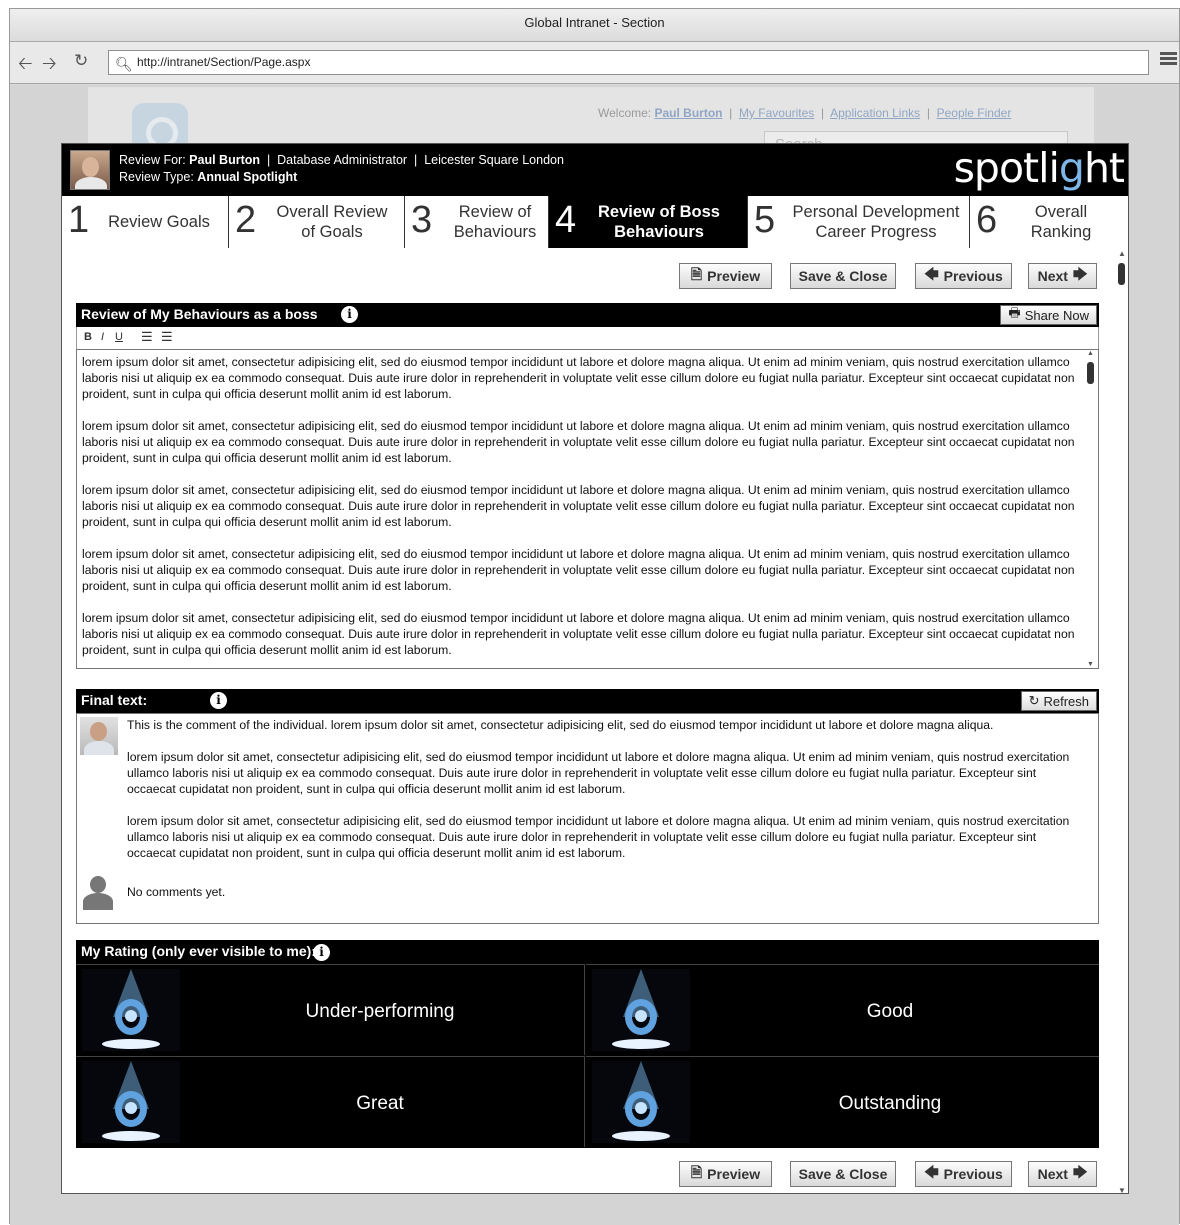 Image resolution: width=1180 pixels, height=1225 pixels. I want to click on arrow-right-icon: 🡆, so click(1080, 274).